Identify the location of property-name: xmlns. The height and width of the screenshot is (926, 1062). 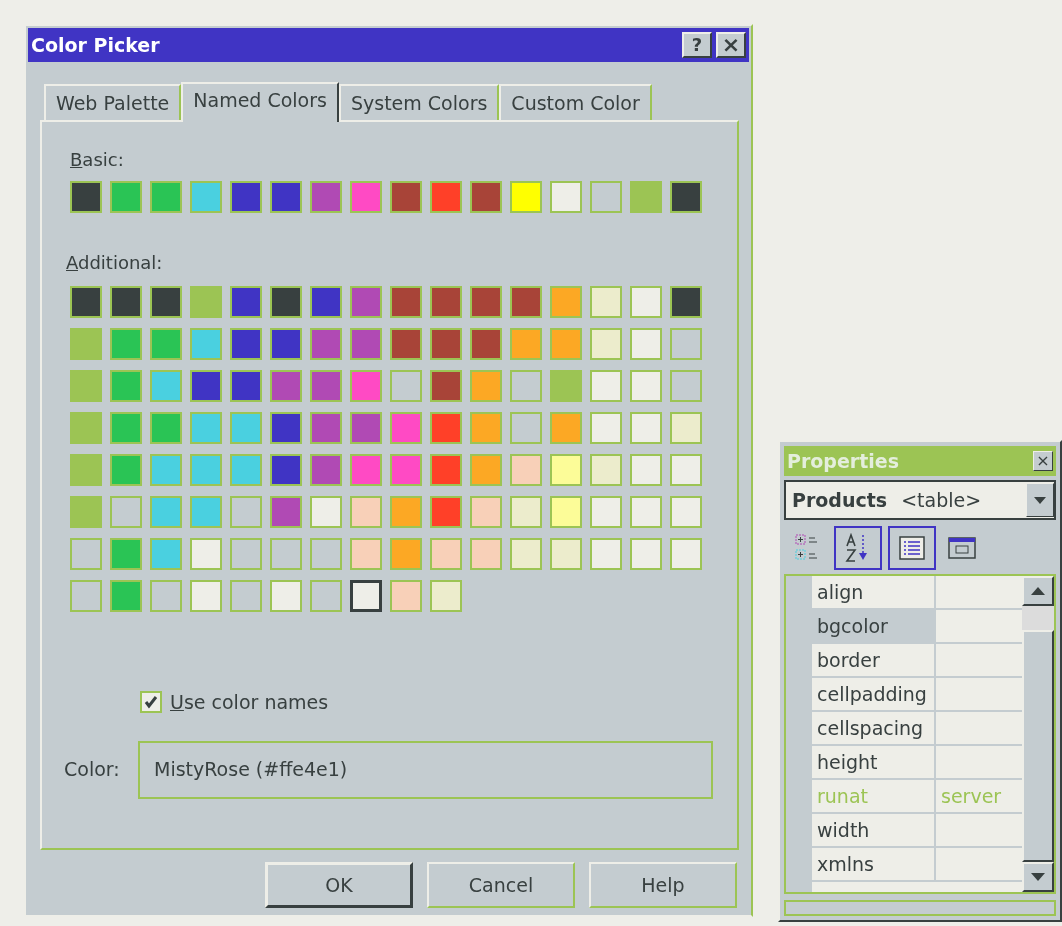
(874, 864).